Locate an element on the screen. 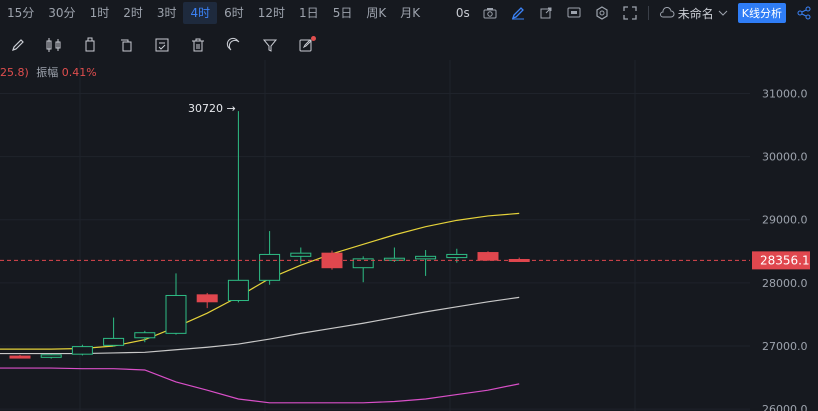  layout-selector: 未命名 is located at coordinates (693, 13).